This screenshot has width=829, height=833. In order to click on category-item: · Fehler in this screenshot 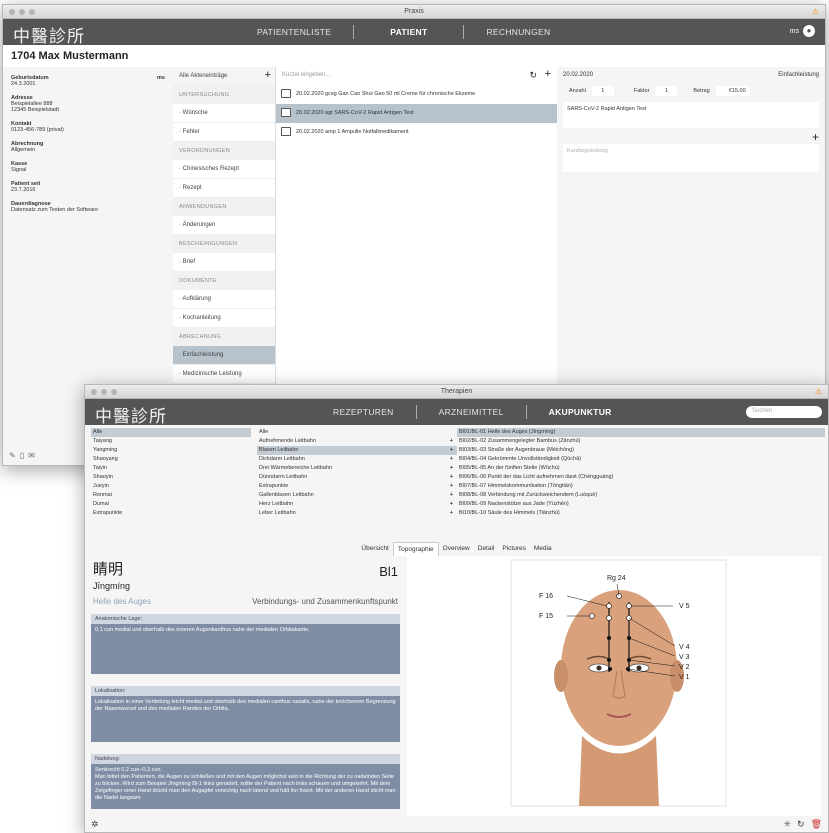, I will do `click(224, 132)`.